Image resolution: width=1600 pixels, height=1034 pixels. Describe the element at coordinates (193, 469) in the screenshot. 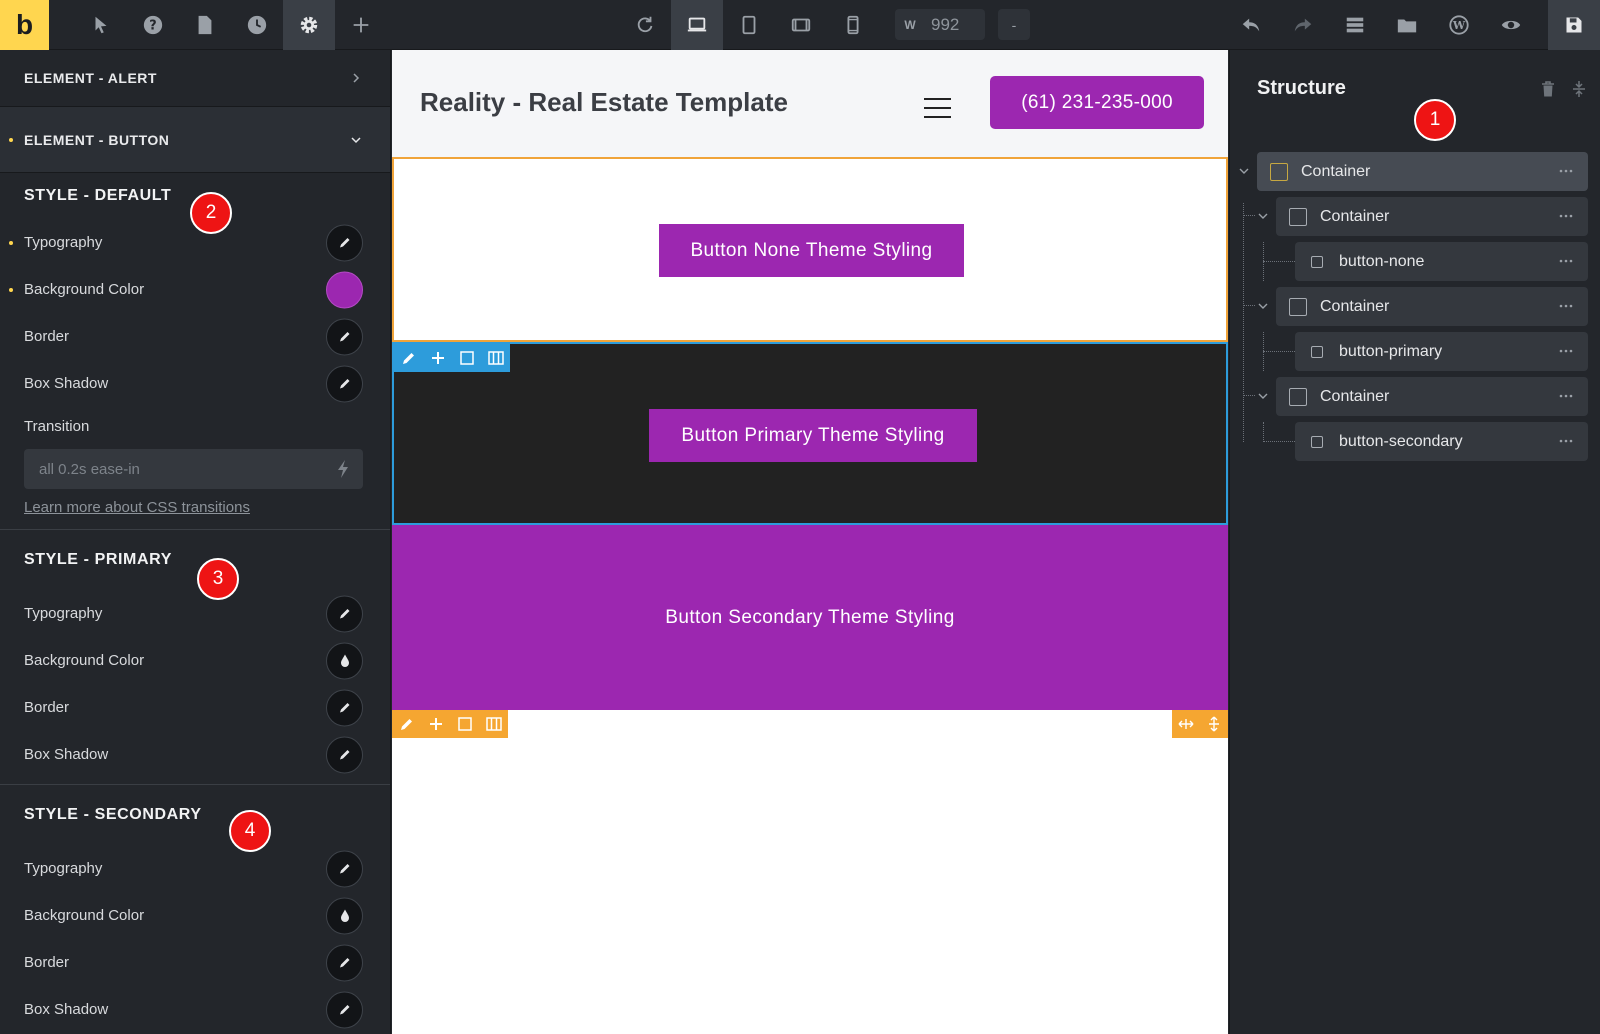

I see `default-transition-input: all 0.2s ease-in` at that location.